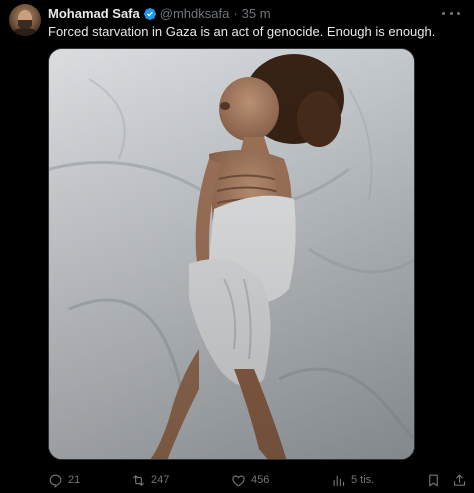  What do you see at coordinates (150, 480) in the screenshot?
I see `repost-button: 247` at bounding box center [150, 480].